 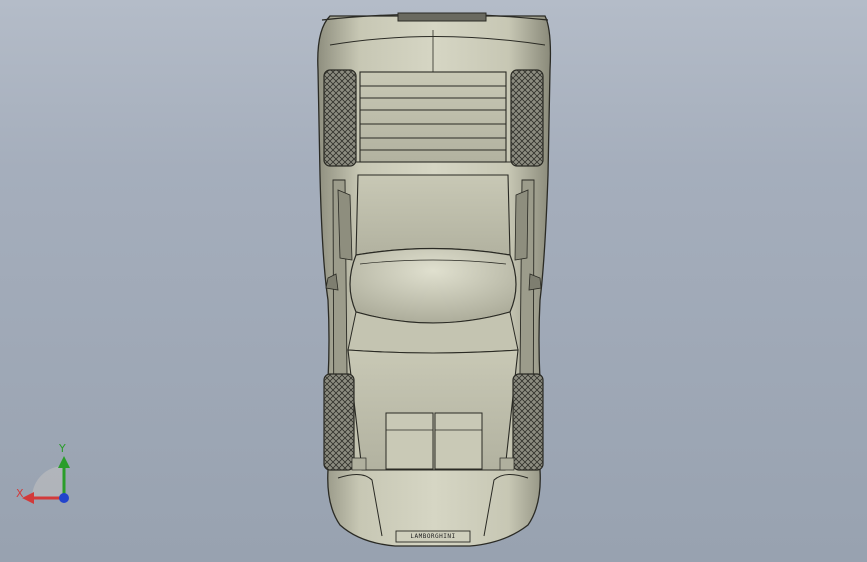 I want to click on y-arrow-icon, so click(x=64, y=462).